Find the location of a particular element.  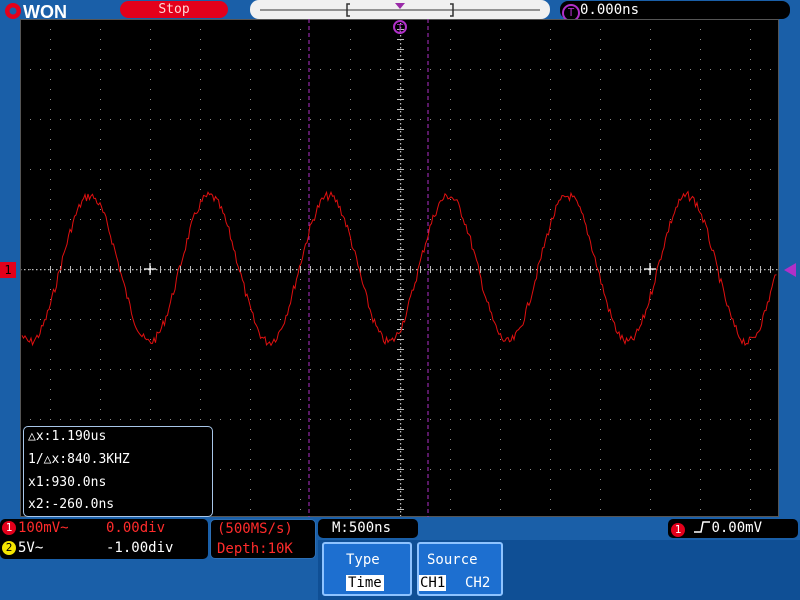

trigger-position-value: 0.000ns is located at coordinates (610, 10).